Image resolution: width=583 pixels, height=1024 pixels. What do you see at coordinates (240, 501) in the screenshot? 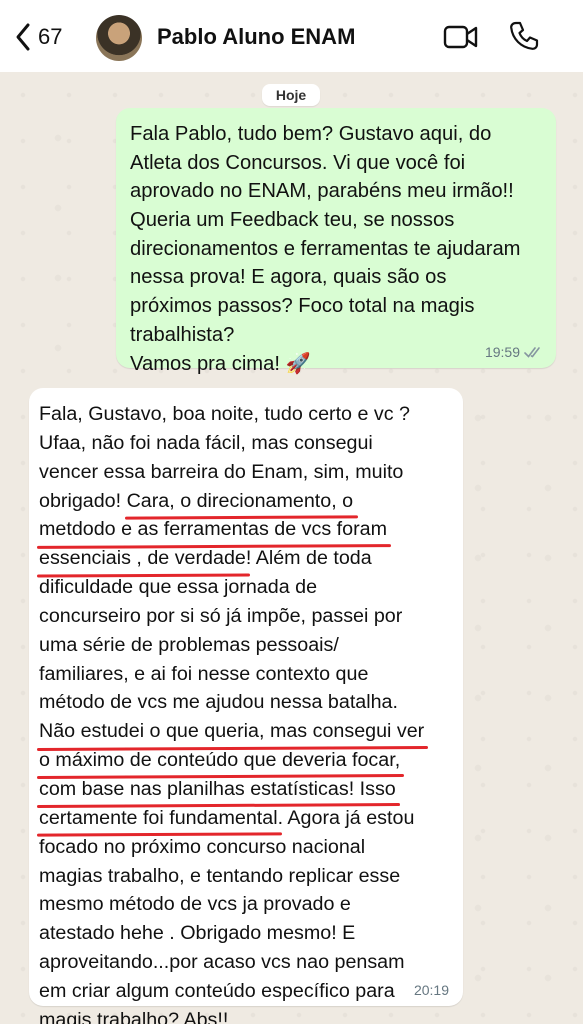
I see `underlined-highlight: Cara, o direcionamento, o` at bounding box center [240, 501].